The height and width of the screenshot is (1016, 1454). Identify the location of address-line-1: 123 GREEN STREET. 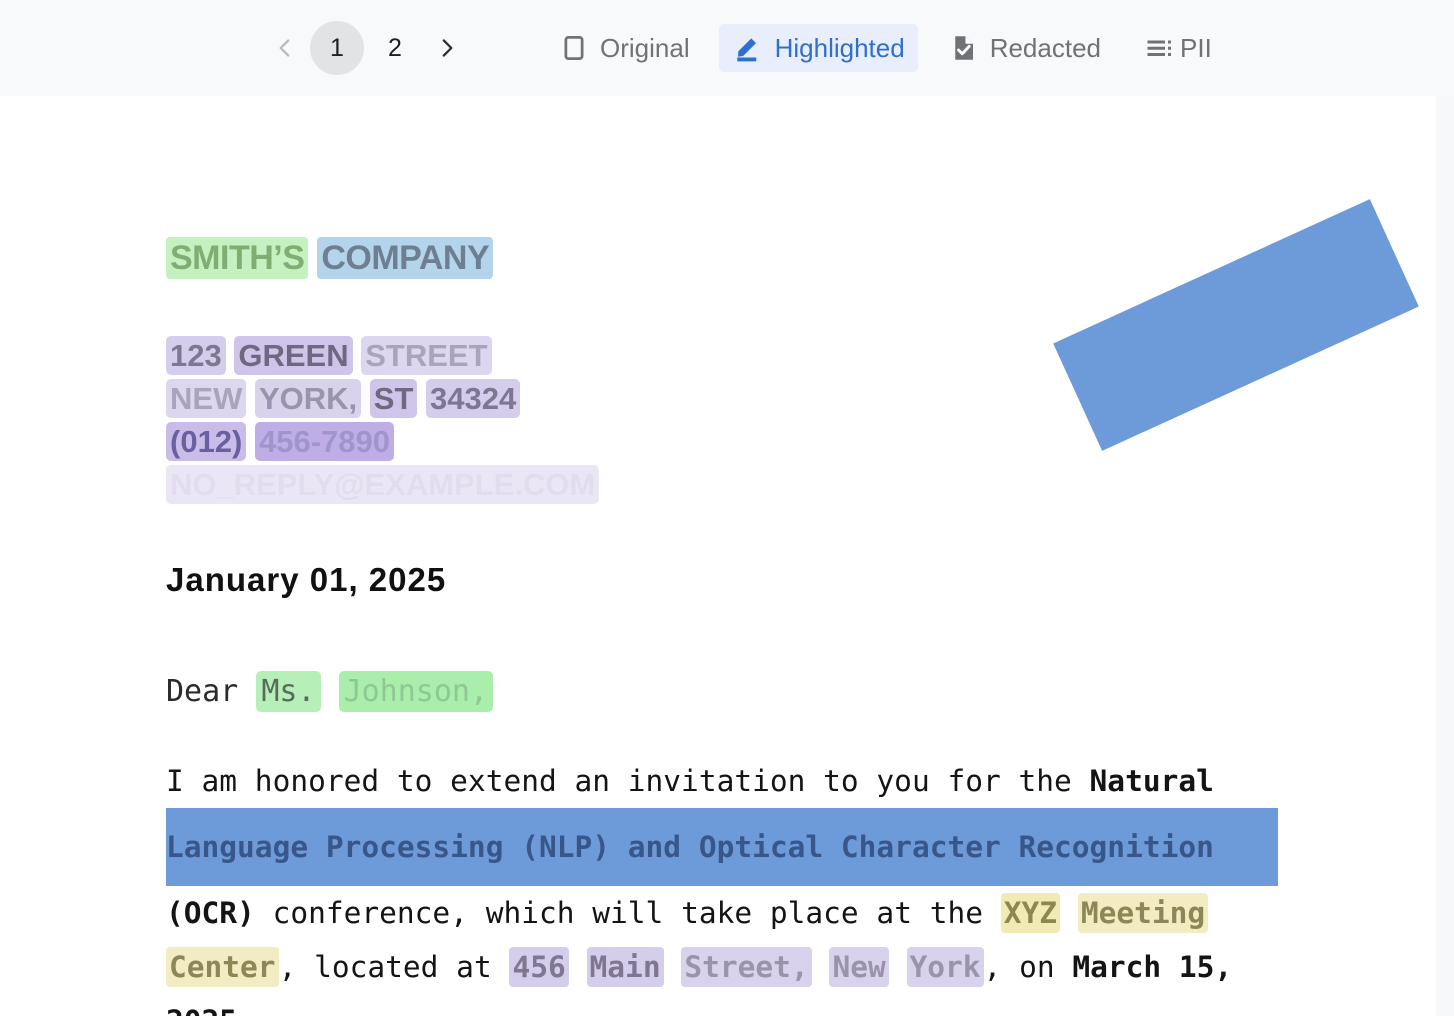
(382, 355).